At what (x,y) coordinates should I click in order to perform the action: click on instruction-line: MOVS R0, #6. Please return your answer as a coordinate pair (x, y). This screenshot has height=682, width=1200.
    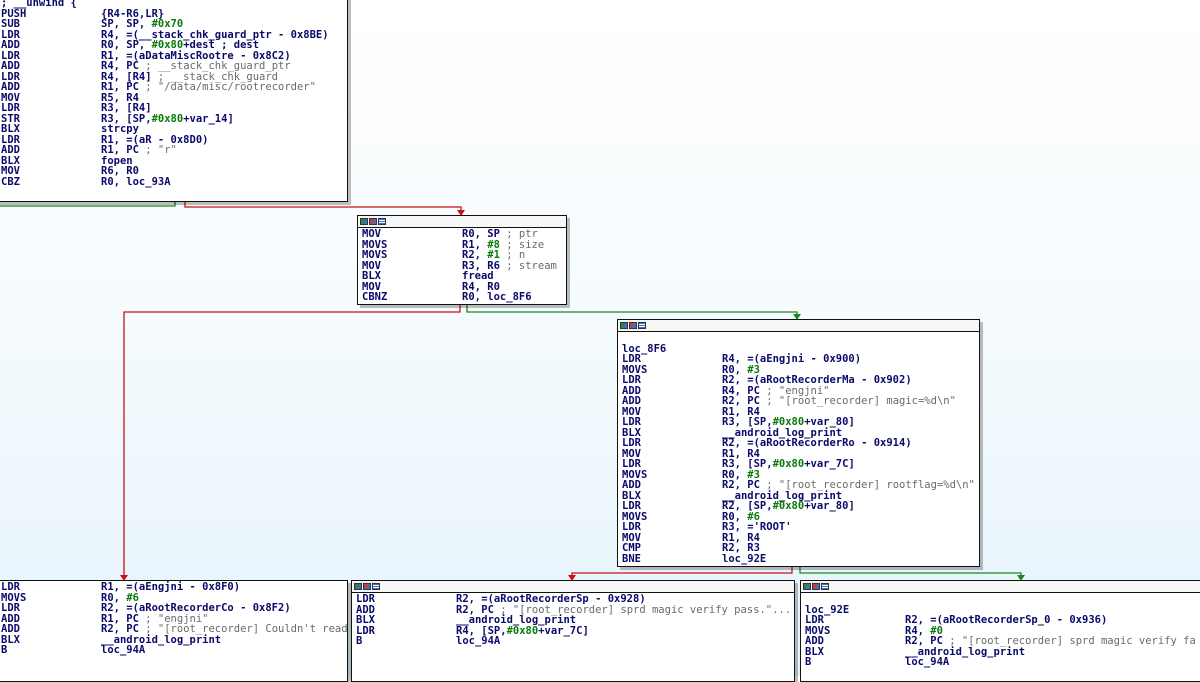
    Looking at the image, I should click on (798, 517).